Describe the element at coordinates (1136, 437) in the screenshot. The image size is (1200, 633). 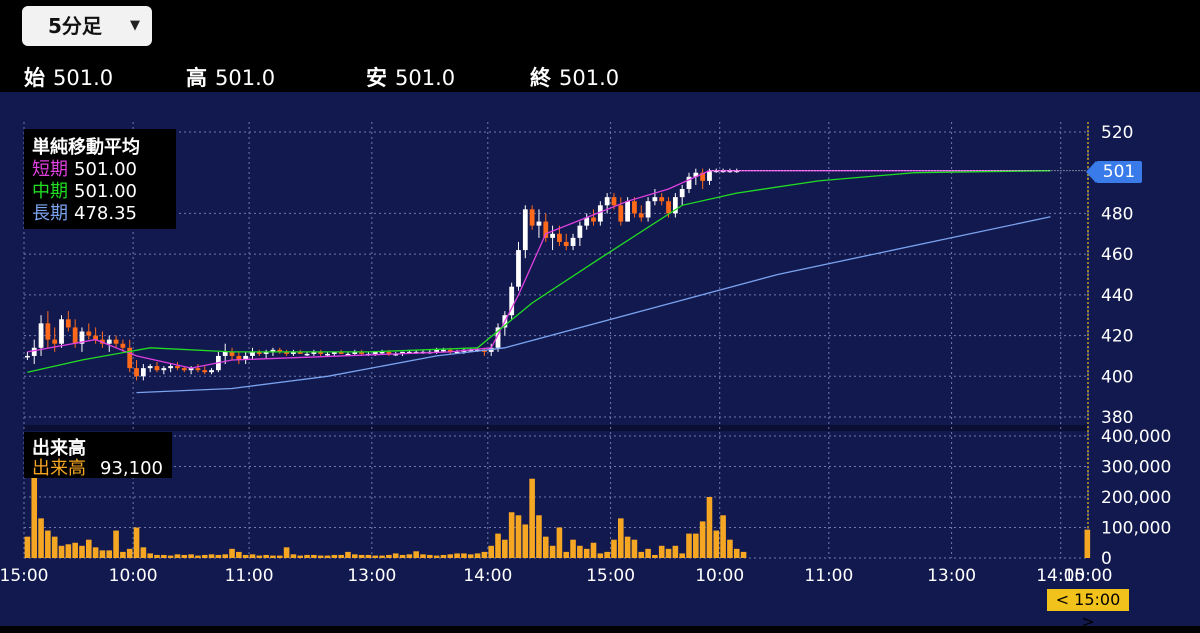
I see `volume-tick-label: 400,000` at that location.